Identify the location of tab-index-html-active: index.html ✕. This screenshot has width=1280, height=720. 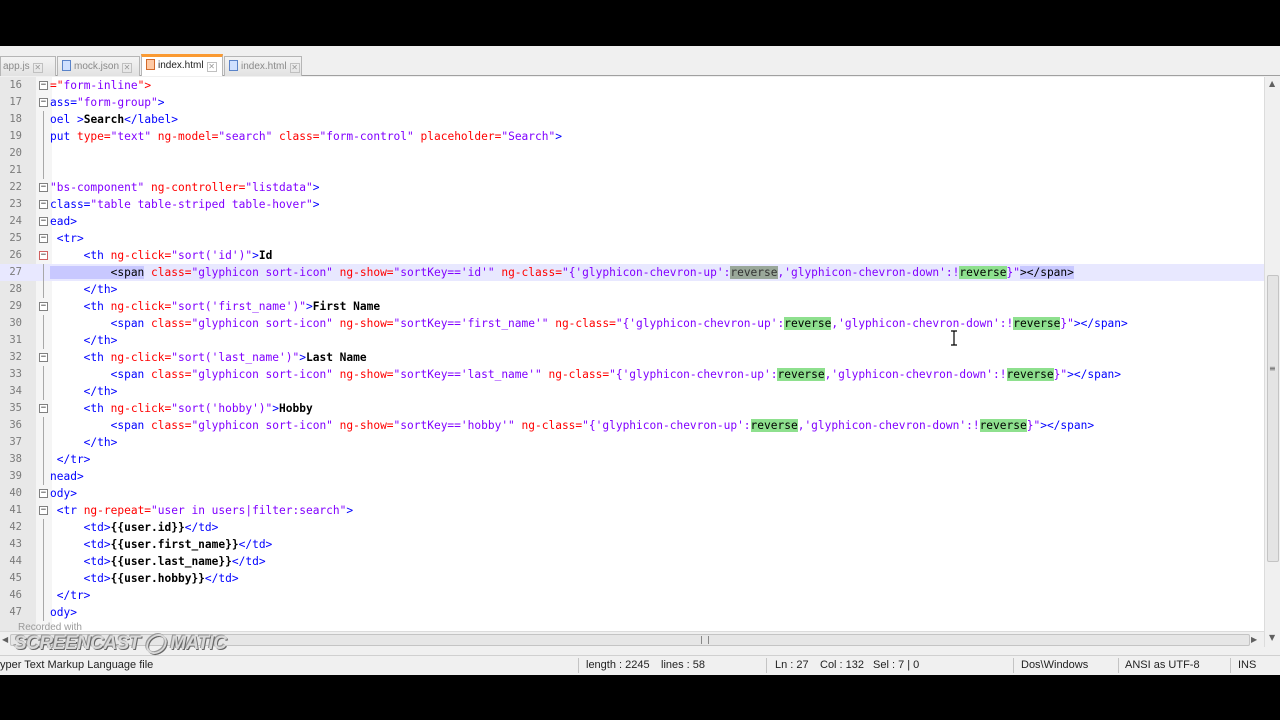
(182, 65).